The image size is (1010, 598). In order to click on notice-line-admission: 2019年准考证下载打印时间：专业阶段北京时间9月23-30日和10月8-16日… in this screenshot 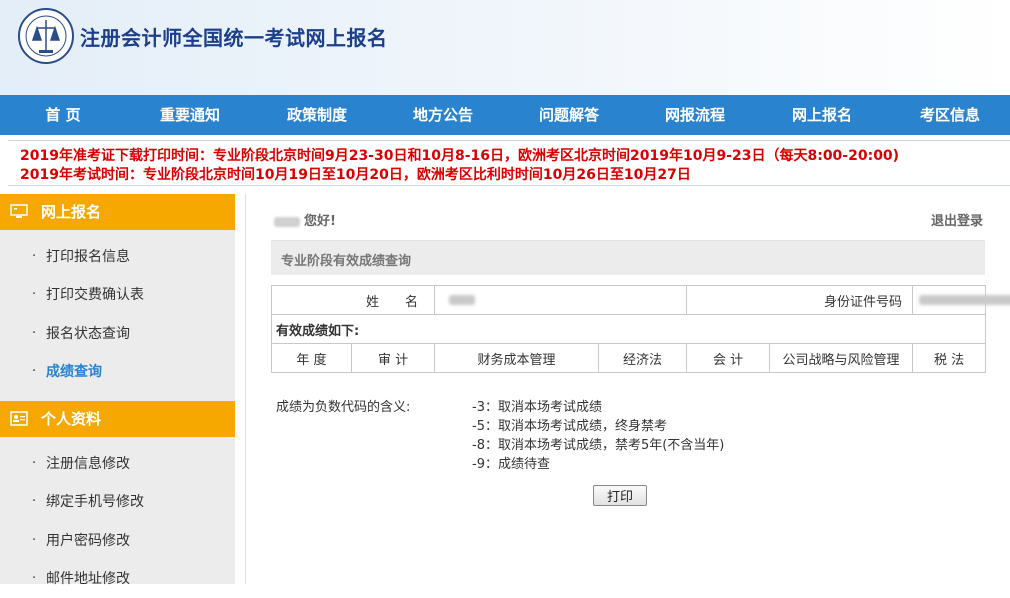, I will do `click(460, 156)`.